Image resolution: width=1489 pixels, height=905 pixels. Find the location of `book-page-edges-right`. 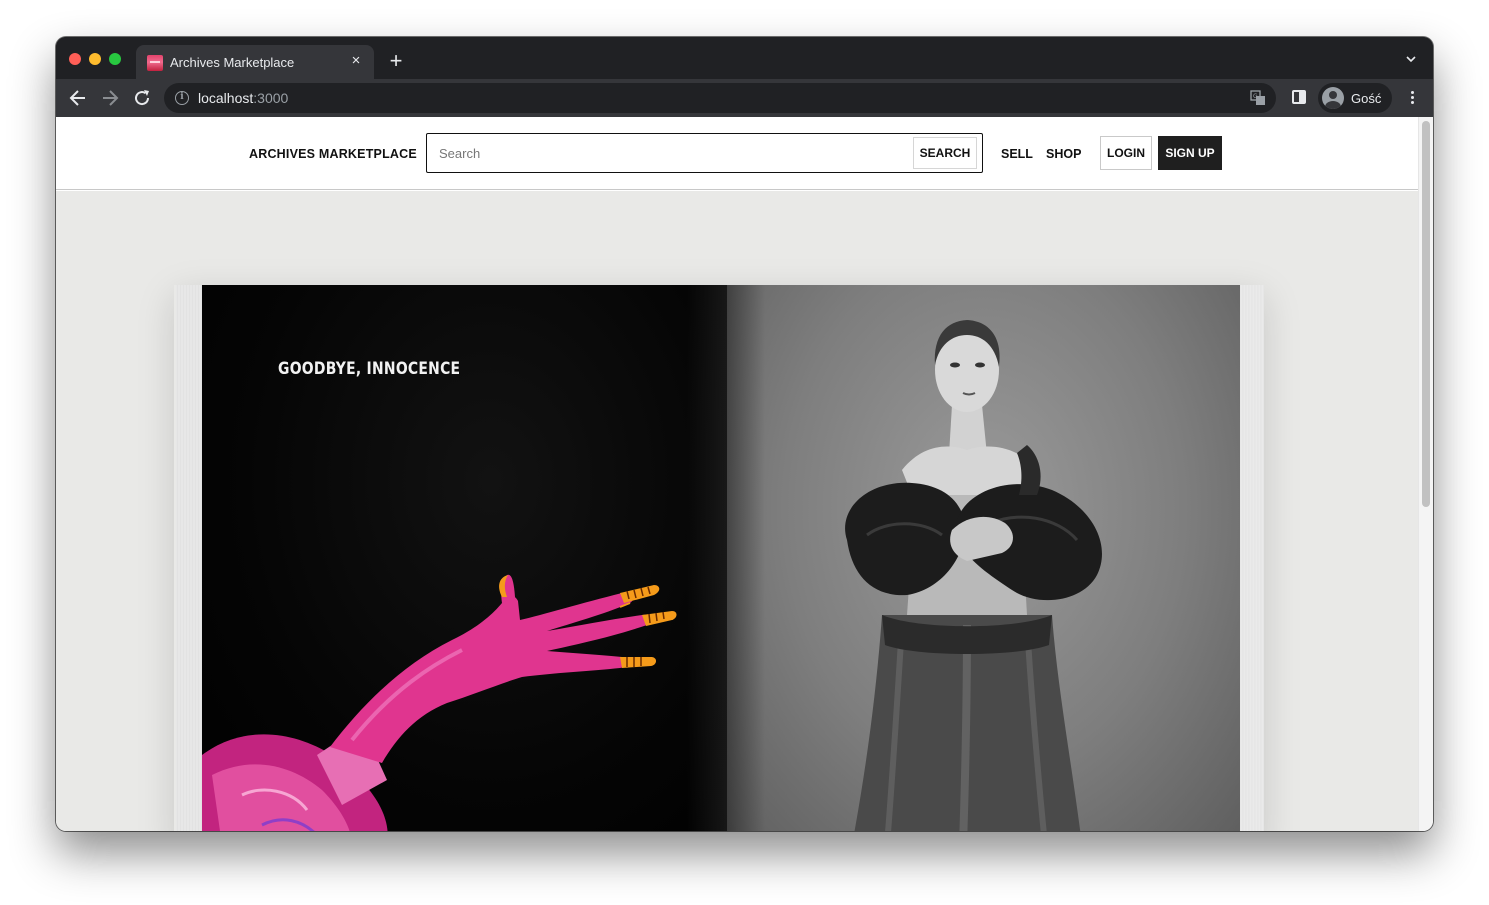

book-page-edges-right is located at coordinates (1252, 558).